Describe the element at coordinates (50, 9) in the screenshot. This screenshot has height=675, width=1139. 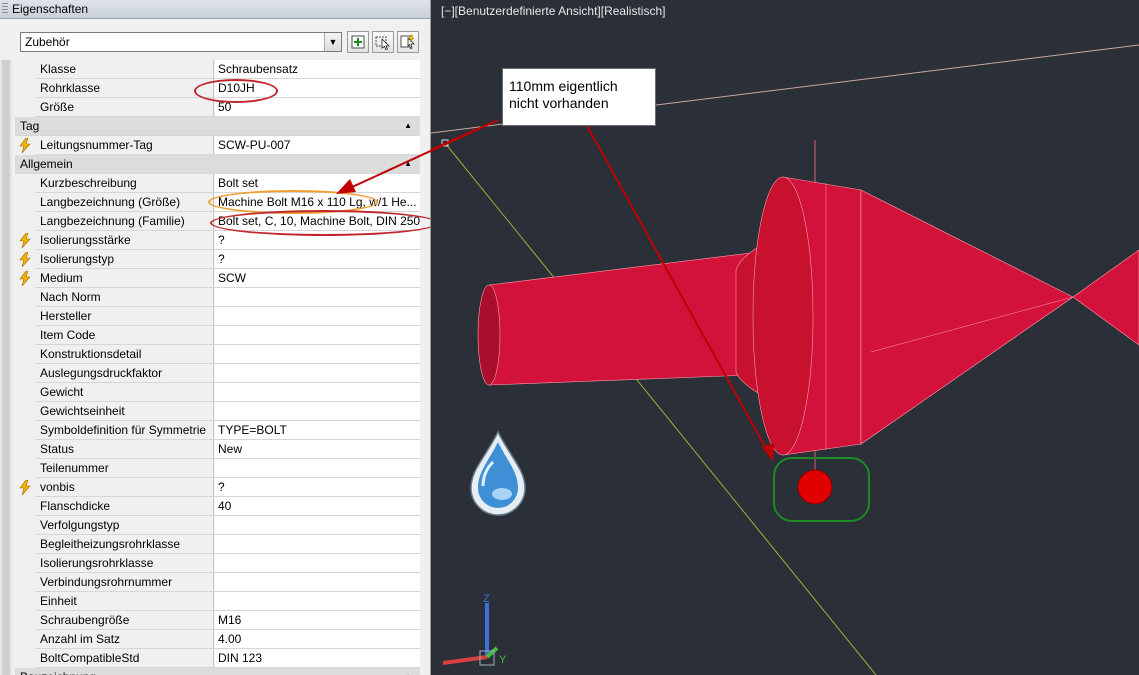
I see `palette-title: Eigenschaften` at that location.